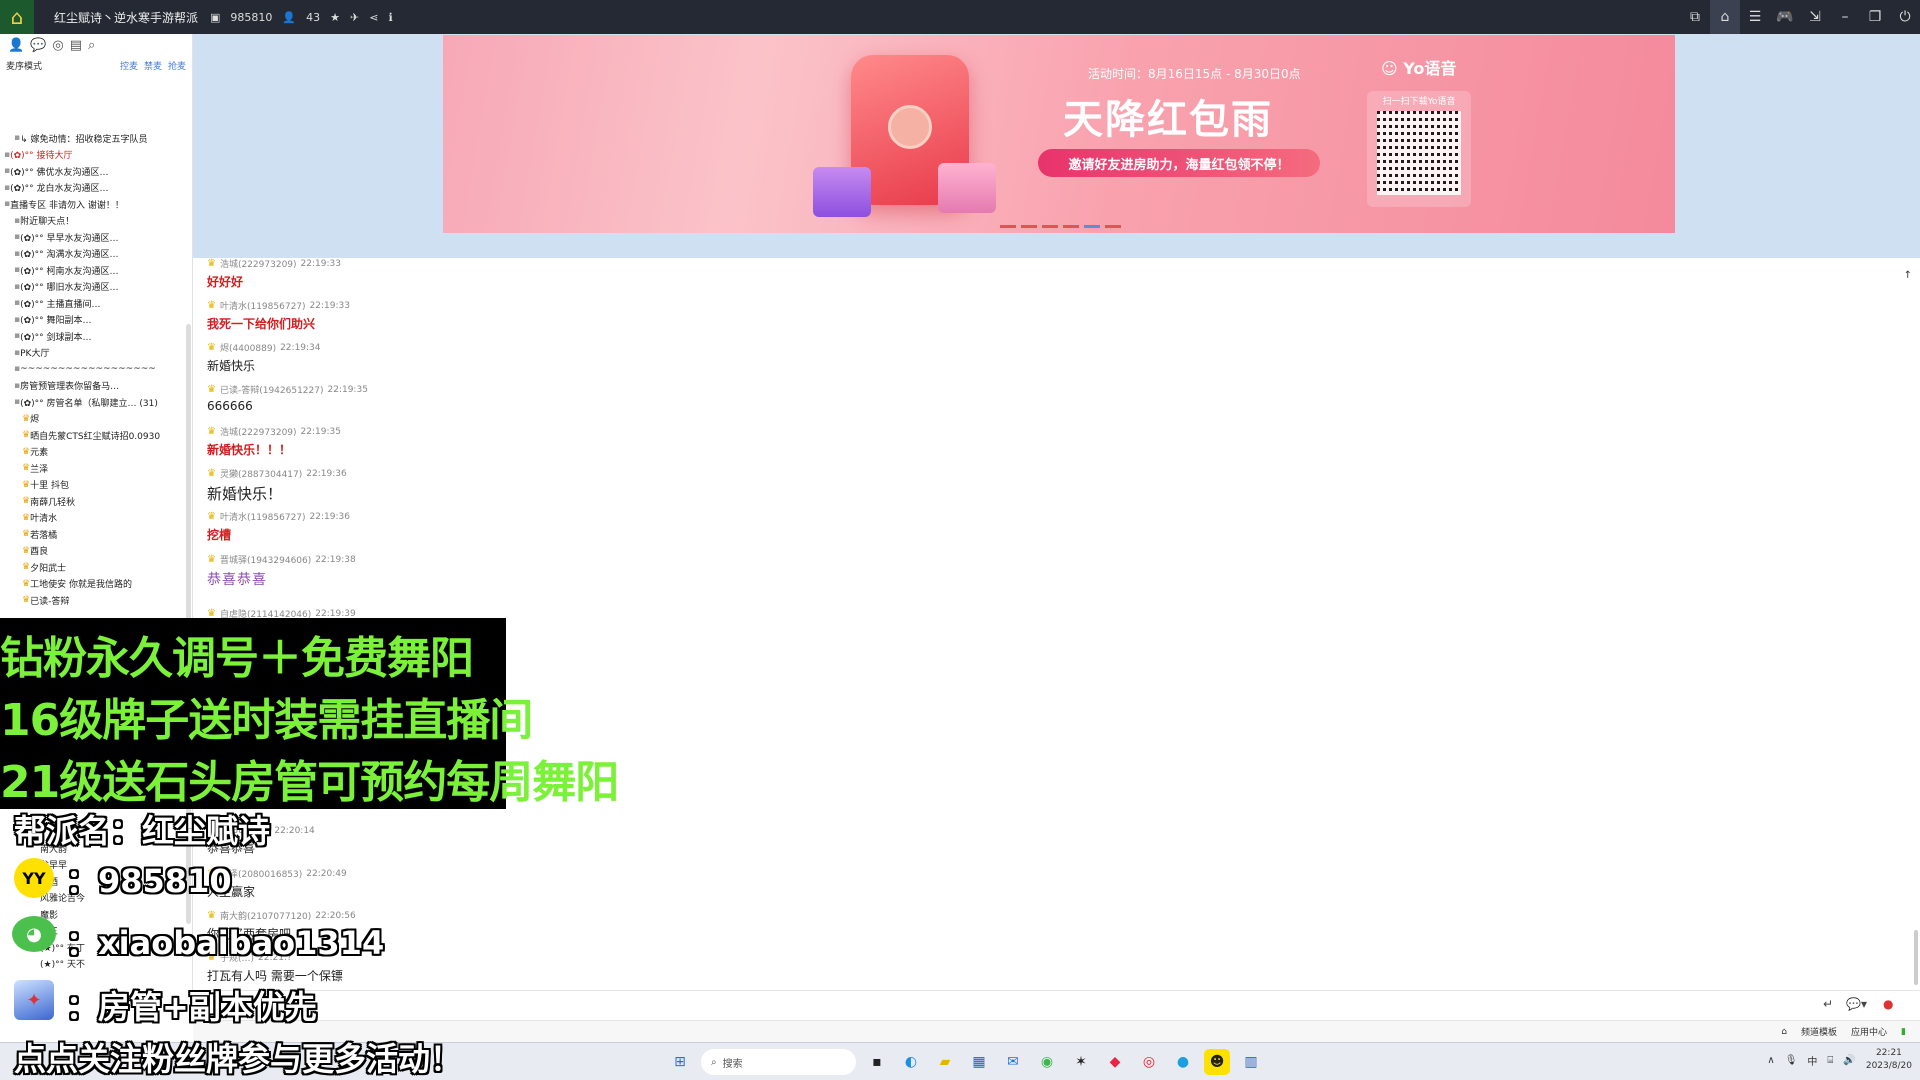 The height and width of the screenshot is (1080, 1920). What do you see at coordinates (129, 67) in the screenshot?
I see `mic-control-link: 控麦` at bounding box center [129, 67].